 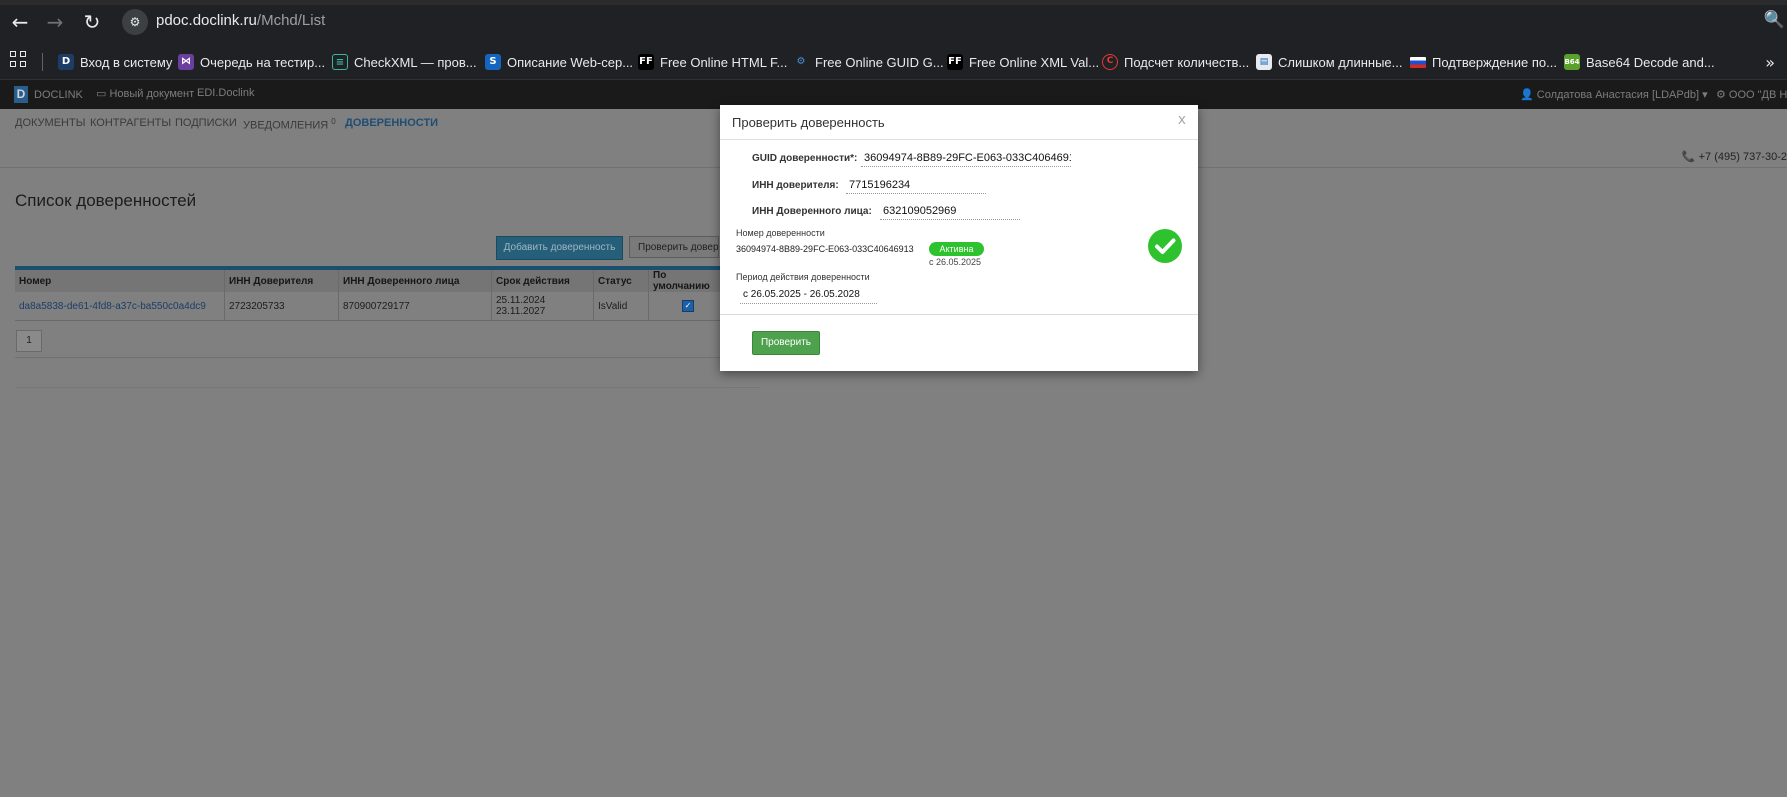 I want to click on user-name: Солдатова Анастасия [LDAPdb], so click(x=1618, y=95).